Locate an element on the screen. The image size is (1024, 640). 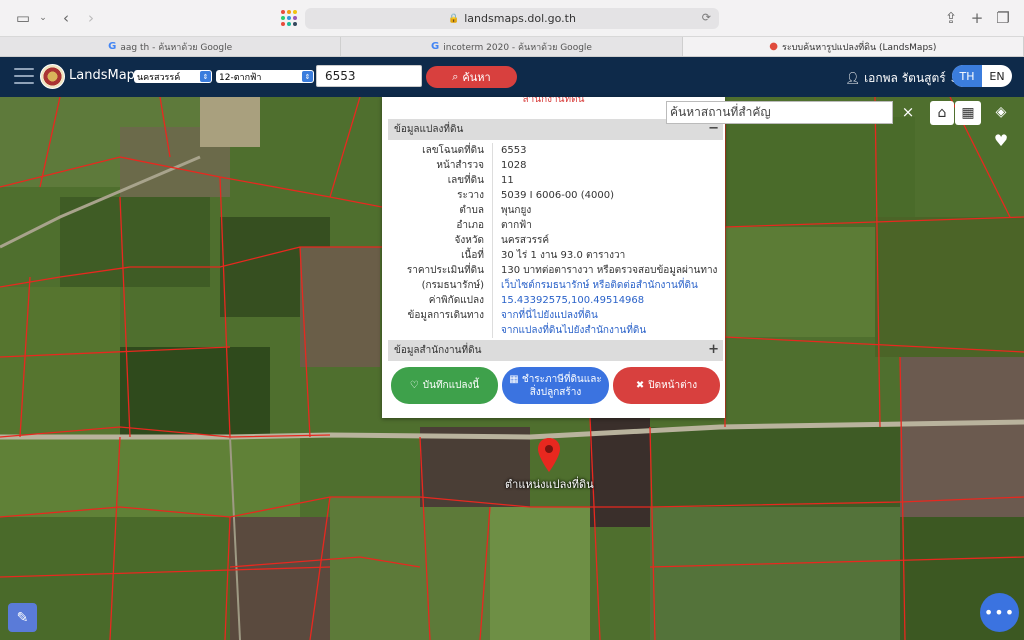
info-row: เนื้อที่ 30 ไร่ 1 งาน 93.0 ตารางวา is located at coordinates (555, 255).